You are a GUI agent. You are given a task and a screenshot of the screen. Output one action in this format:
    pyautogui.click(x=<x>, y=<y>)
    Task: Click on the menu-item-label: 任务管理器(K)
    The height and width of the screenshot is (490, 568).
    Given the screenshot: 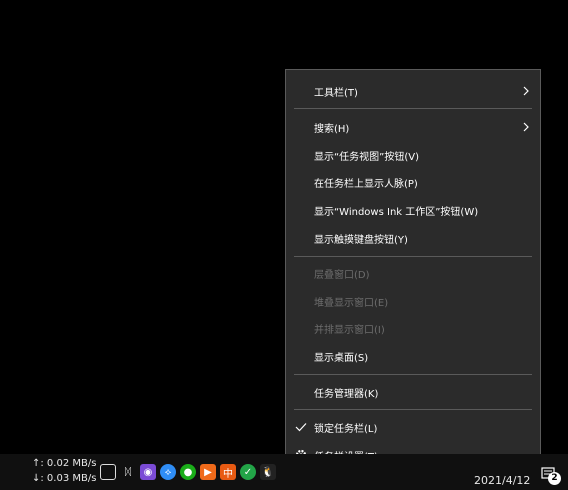 What is the action you would take?
    pyautogui.click(x=346, y=394)
    